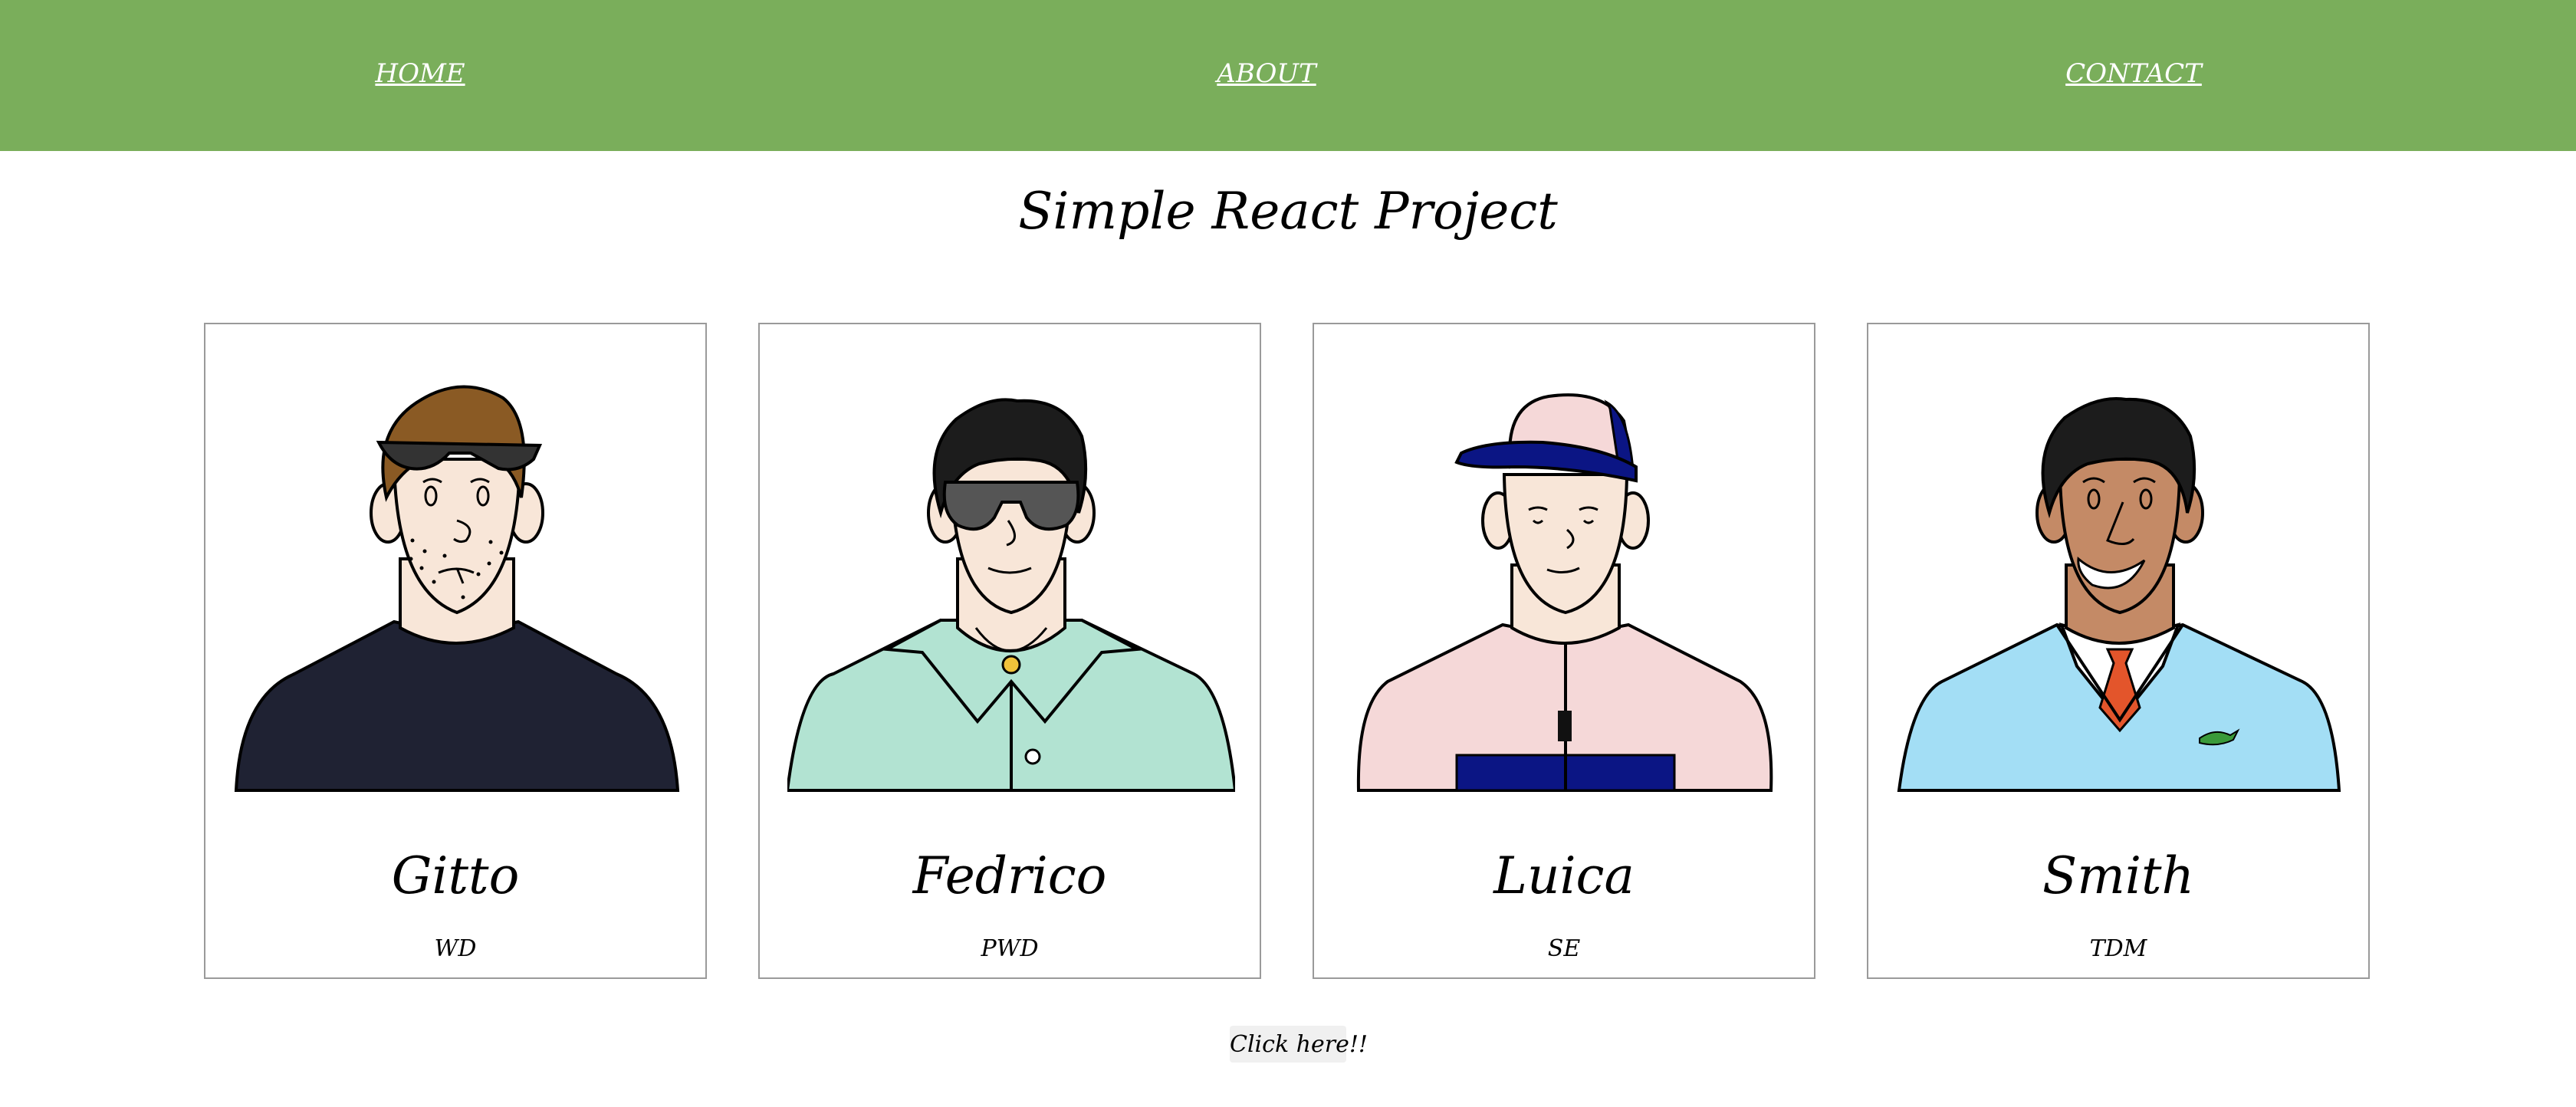  Describe the element at coordinates (456, 875) in the screenshot. I see `card-name: Gitto` at that location.